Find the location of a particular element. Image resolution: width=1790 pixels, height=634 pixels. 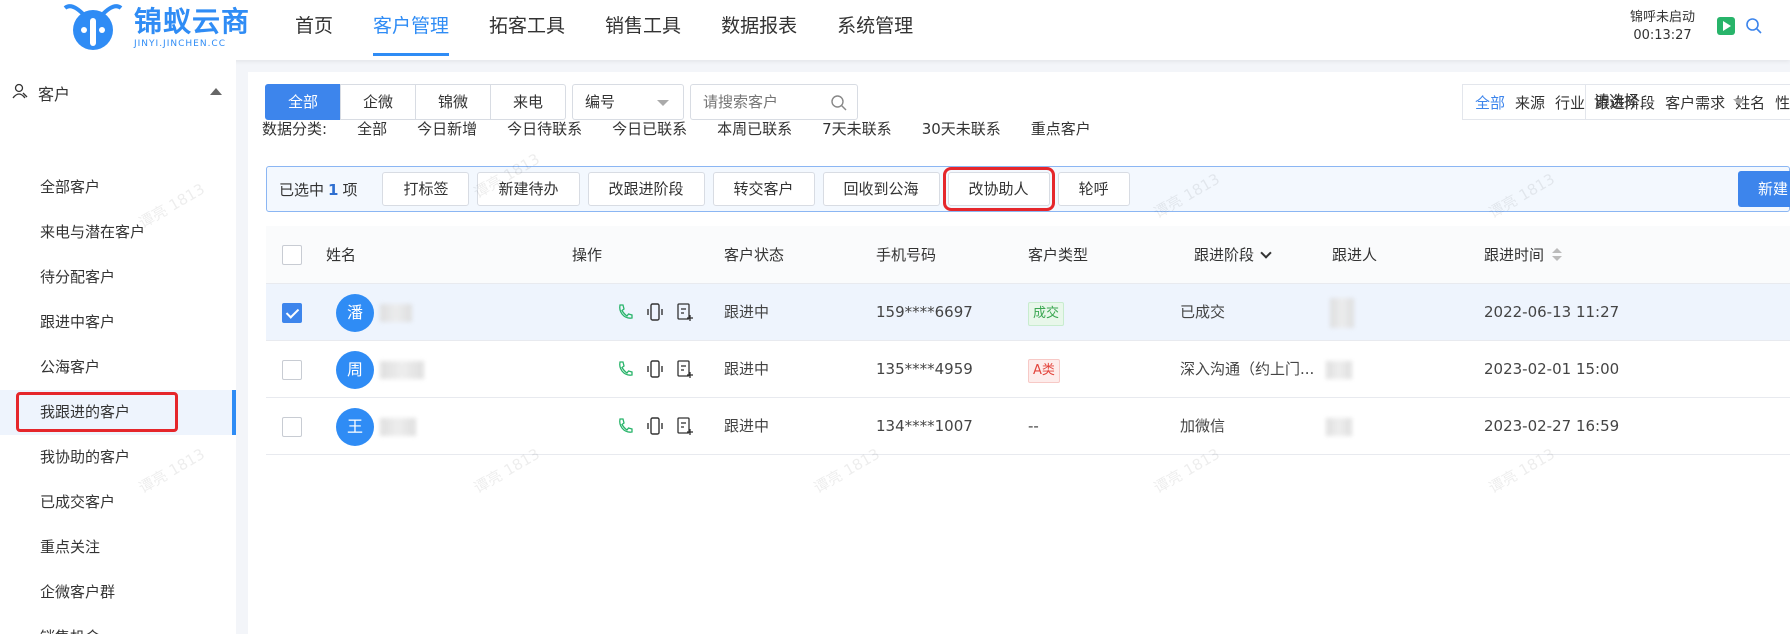

header-status: 客户状态 is located at coordinates (754, 255).